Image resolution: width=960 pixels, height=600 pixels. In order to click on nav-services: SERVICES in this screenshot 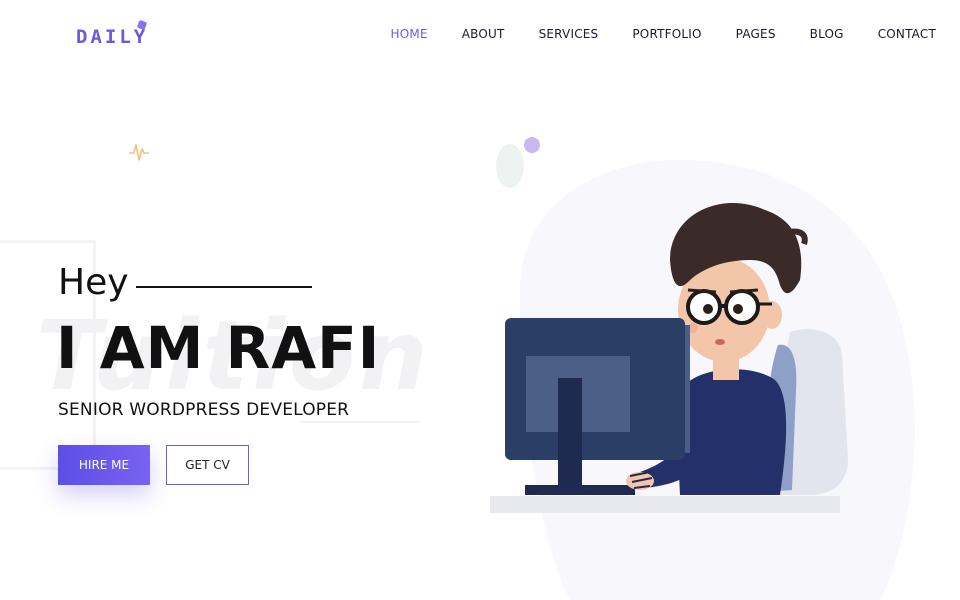, I will do `click(569, 34)`.